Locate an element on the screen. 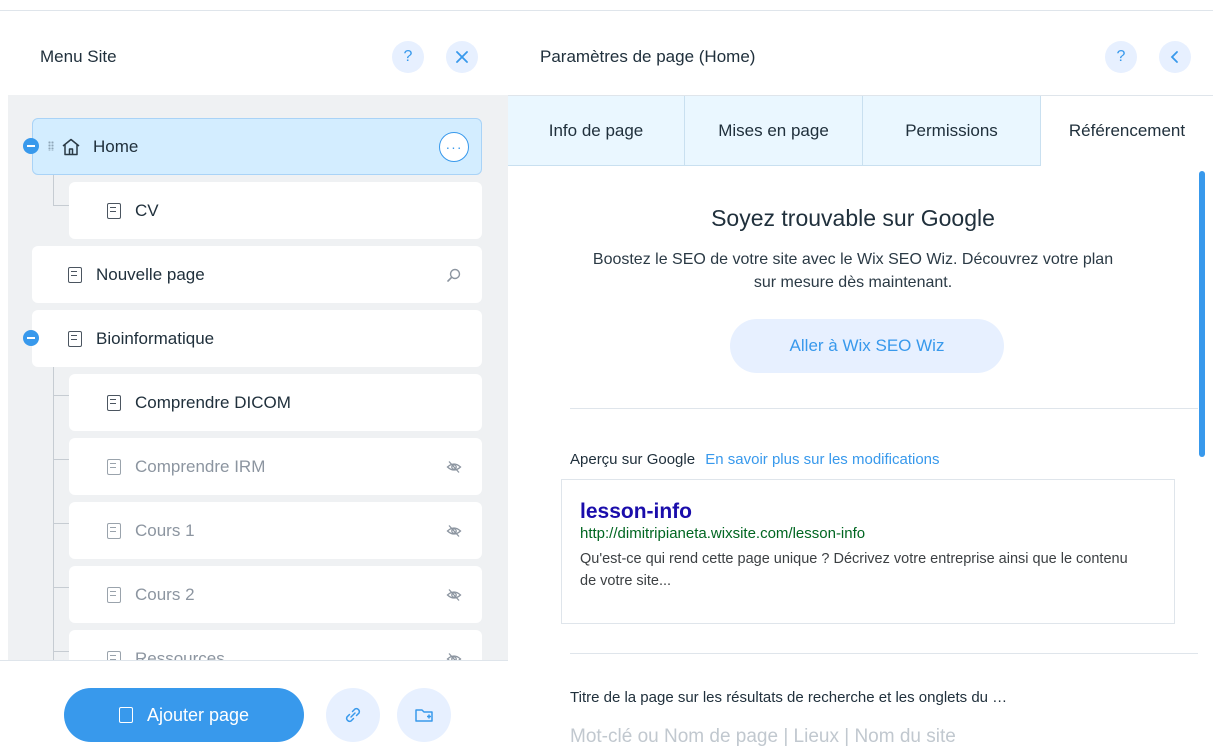  page-item-comprendre-dicom: Comprendre DICOM is located at coordinates (275, 402).